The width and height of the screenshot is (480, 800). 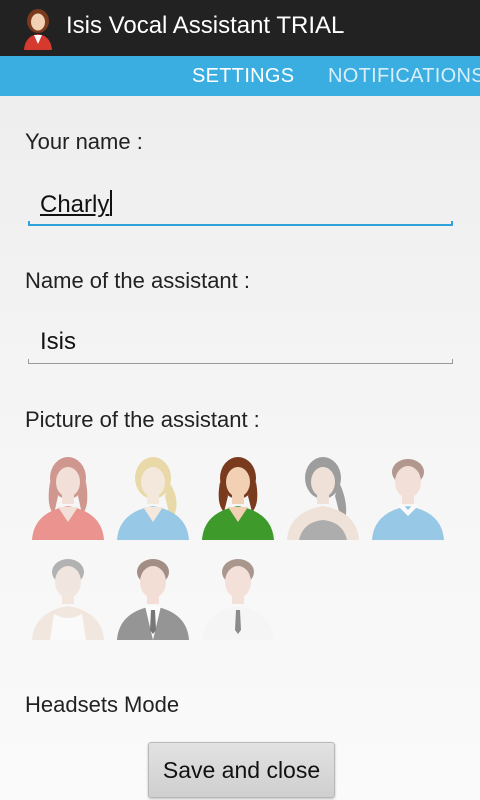 What do you see at coordinates (68, 497) in the screenshot?
I see `woman-red-avatar` at bounding box center [68, 497].